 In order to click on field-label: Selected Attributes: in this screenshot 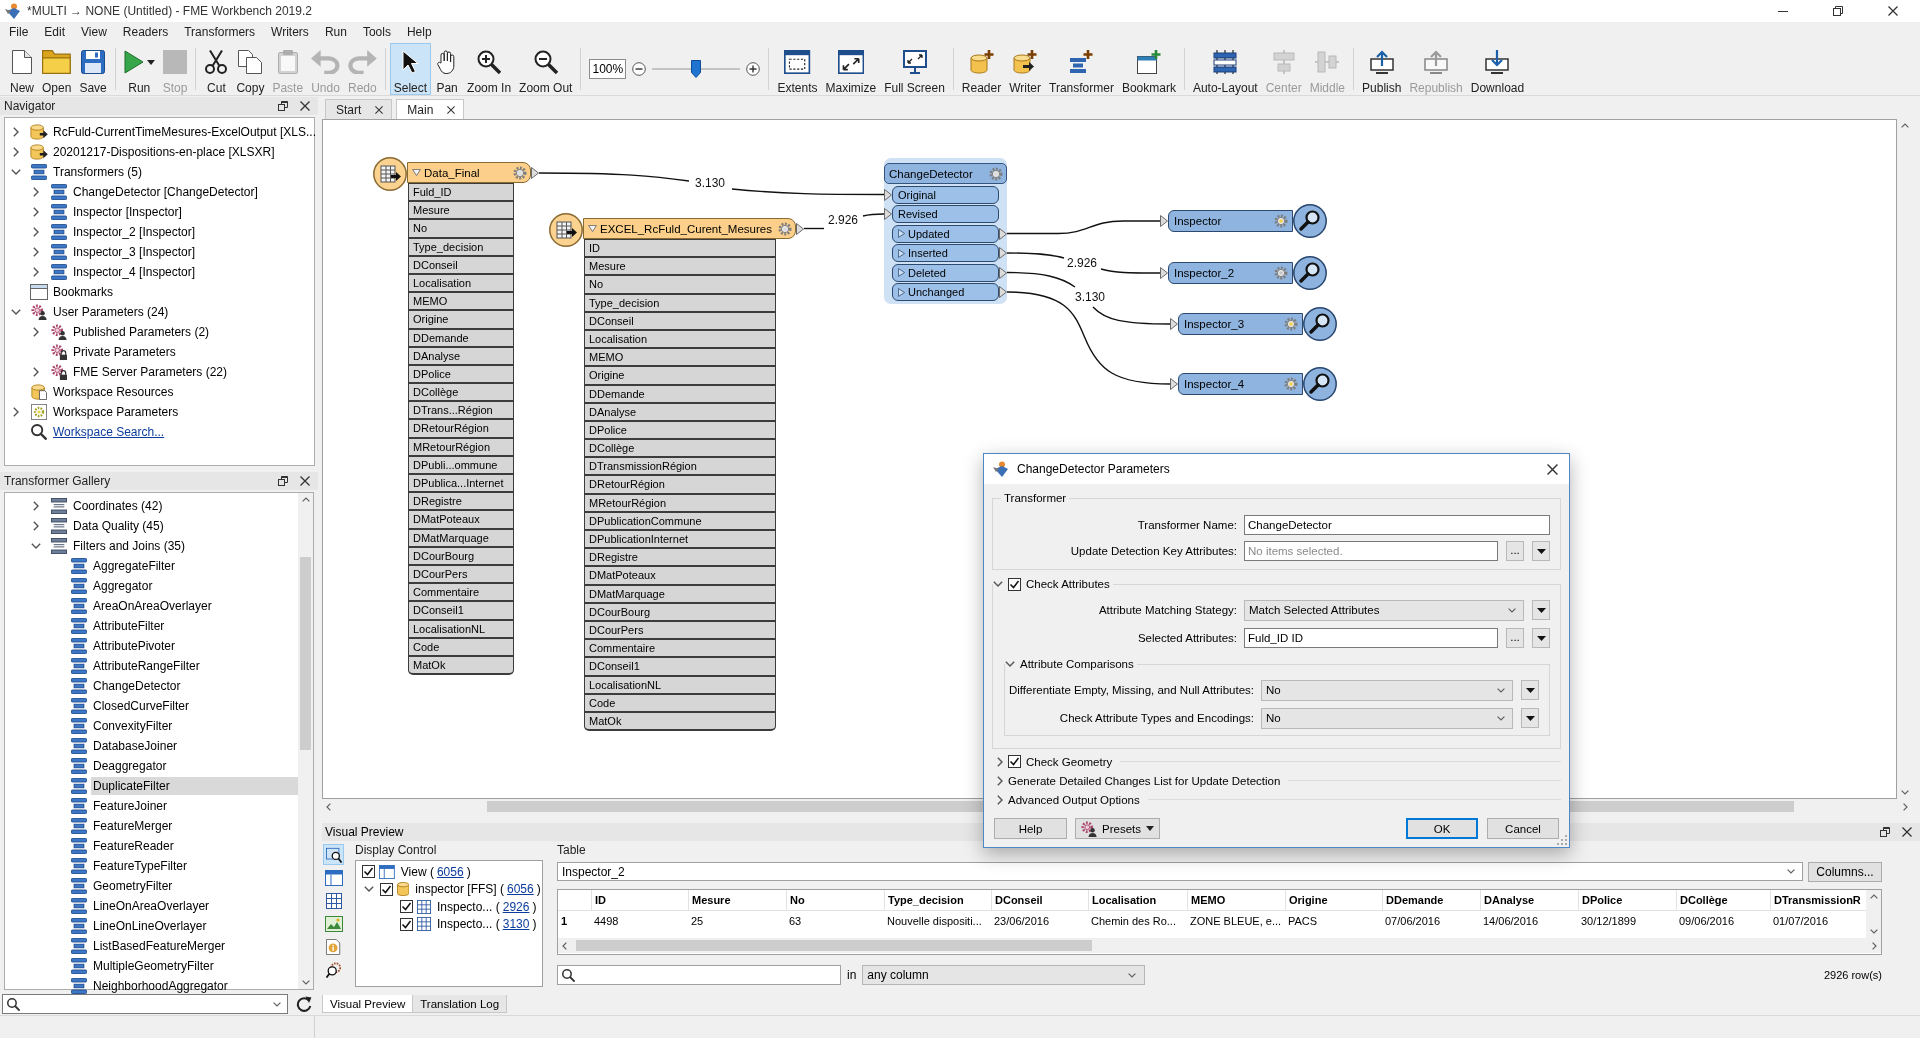, I will do `click(1186, 638)`.